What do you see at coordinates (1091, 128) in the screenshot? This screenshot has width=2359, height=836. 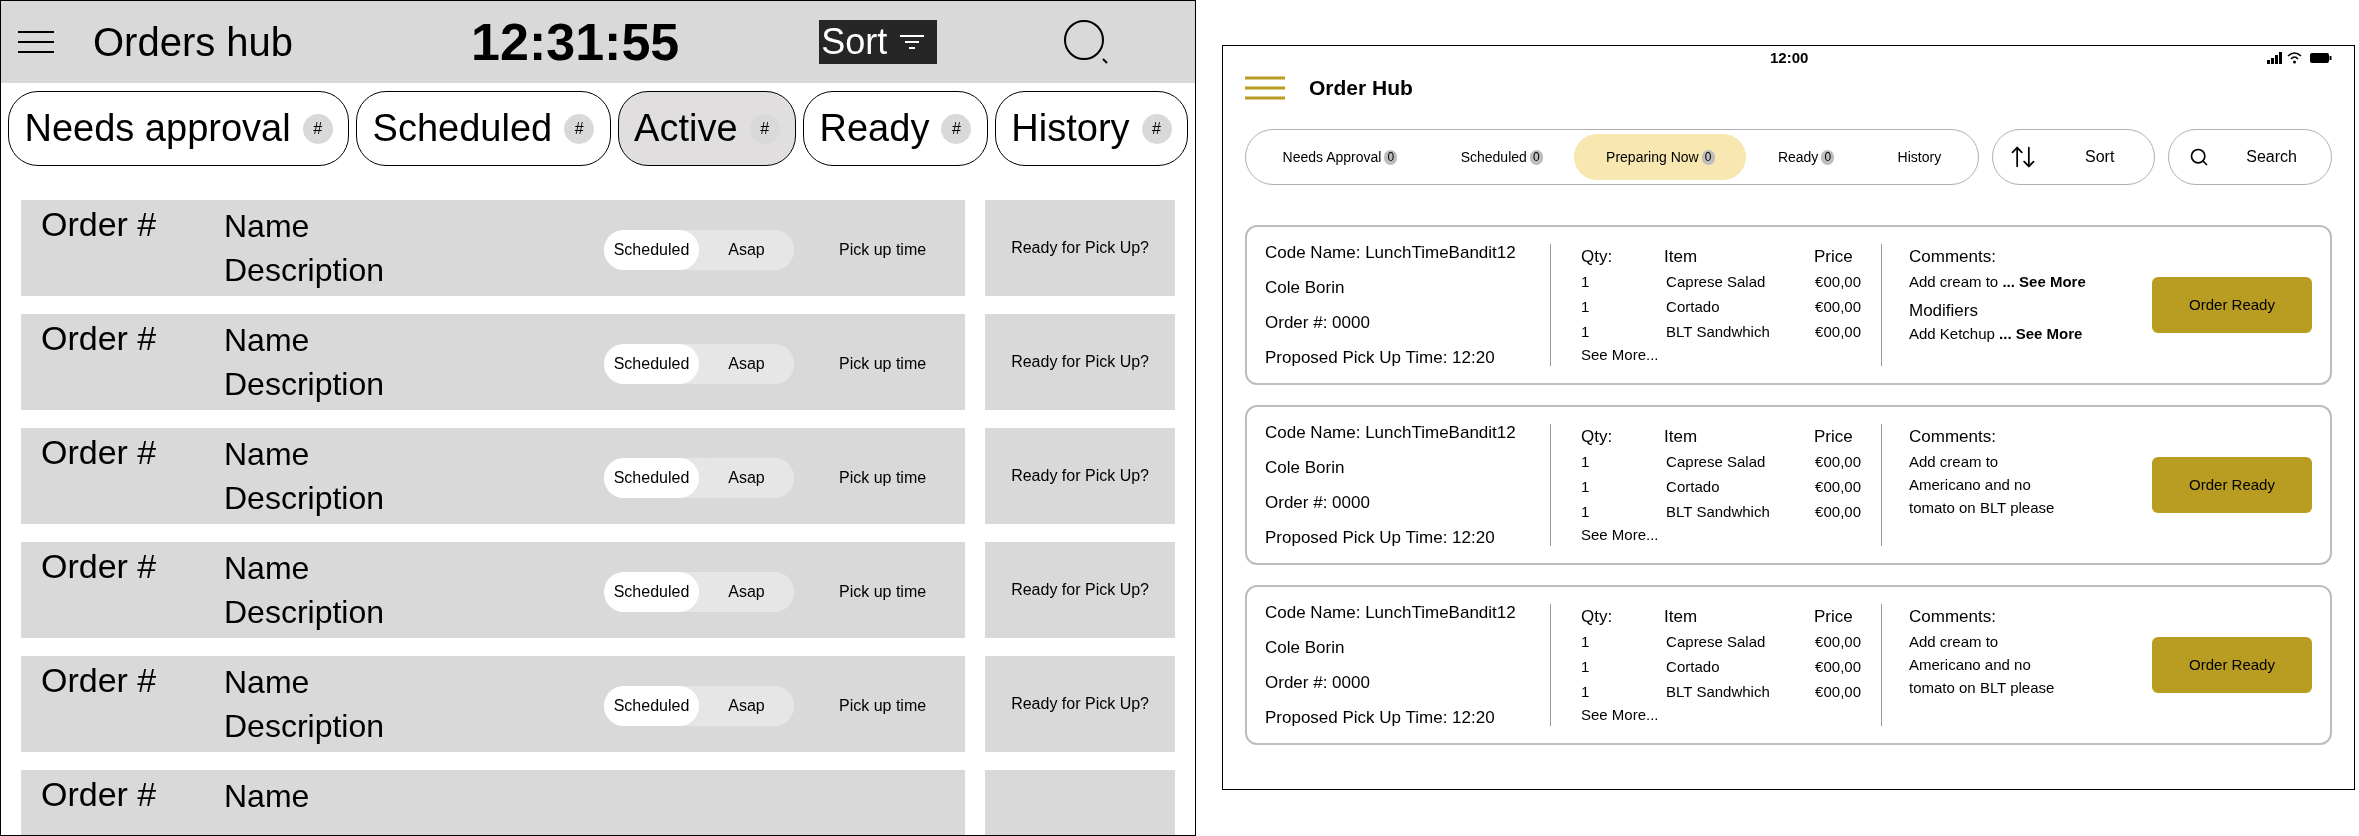 I see `tab: History #` at bounding box center [1091, 128].